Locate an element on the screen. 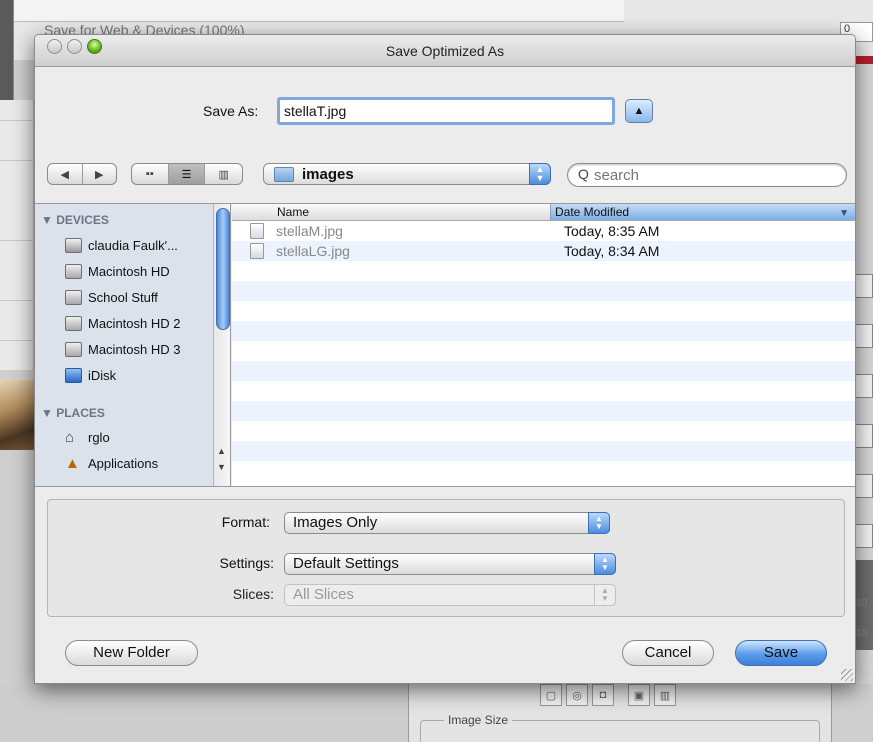  trash-tool-icon: ▥ is located at coordinates (665, 695).